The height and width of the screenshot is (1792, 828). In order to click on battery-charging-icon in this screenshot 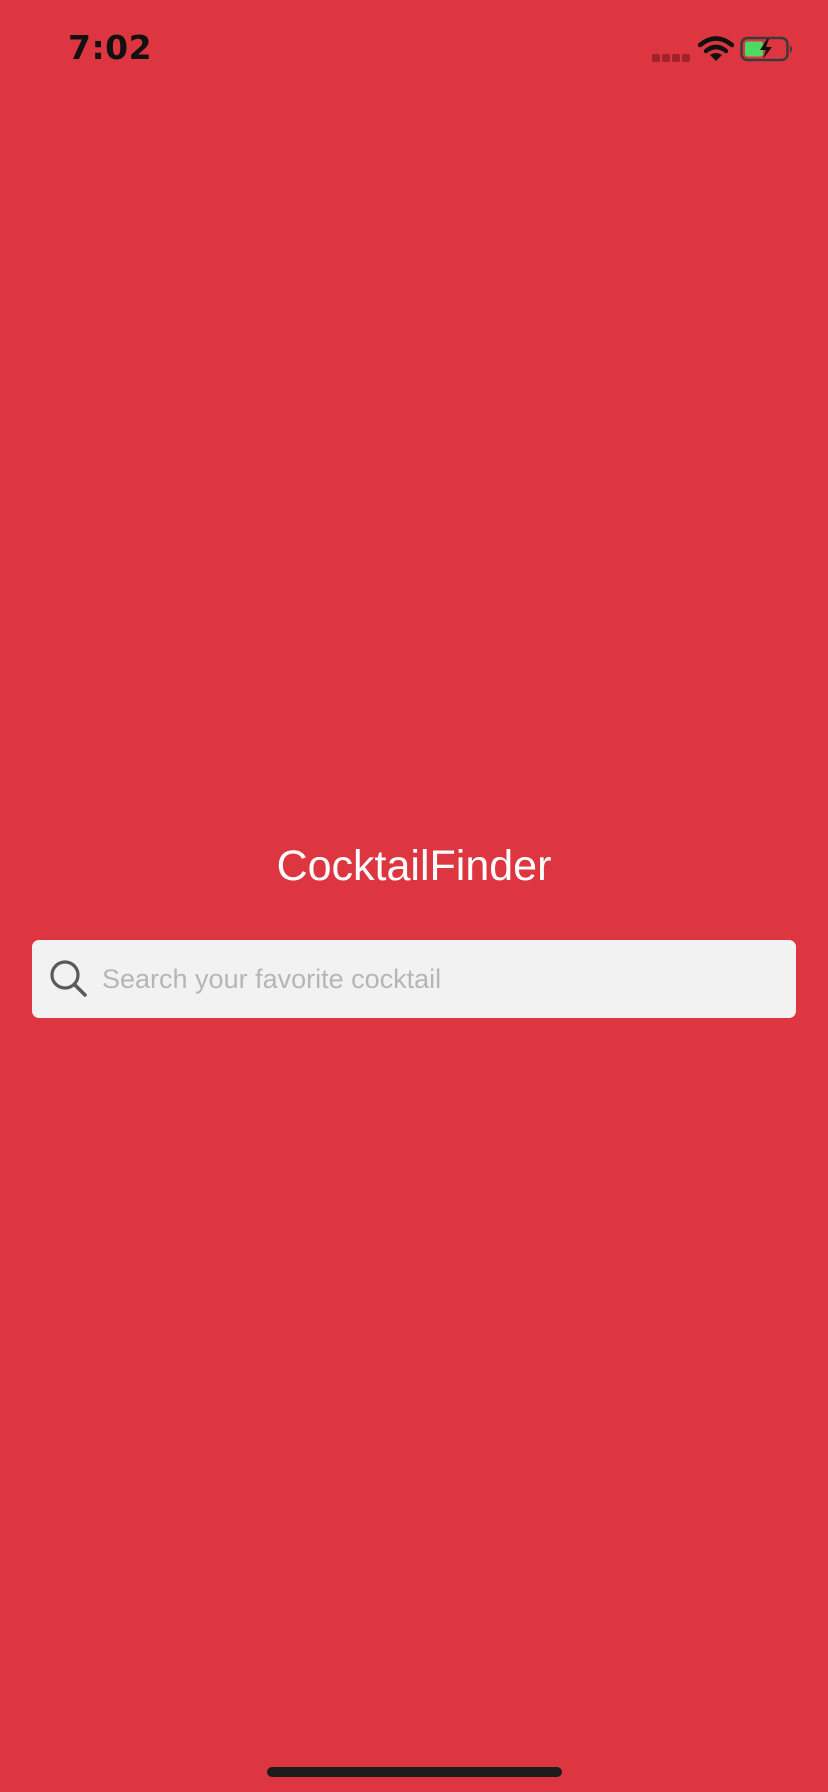, I will do `click(766, 49)`.